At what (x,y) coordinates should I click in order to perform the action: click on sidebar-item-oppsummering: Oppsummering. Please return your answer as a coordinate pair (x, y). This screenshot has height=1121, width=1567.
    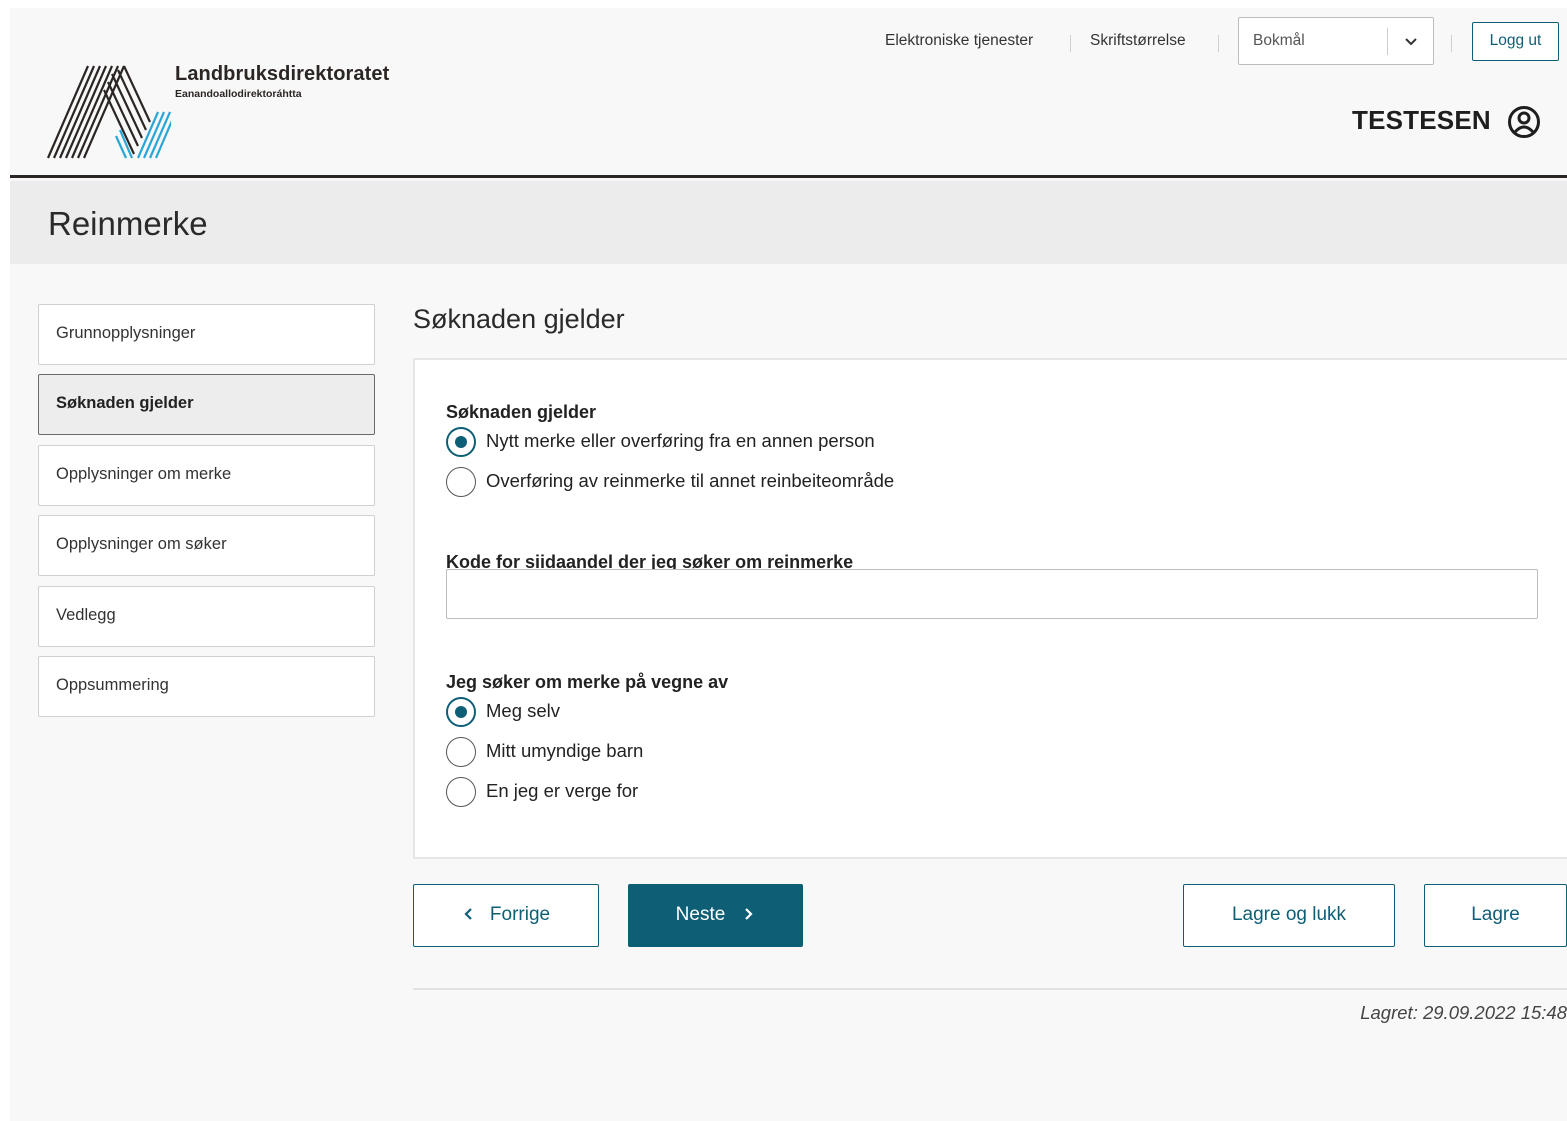
    Looking at the image, I should click on (206, 686).